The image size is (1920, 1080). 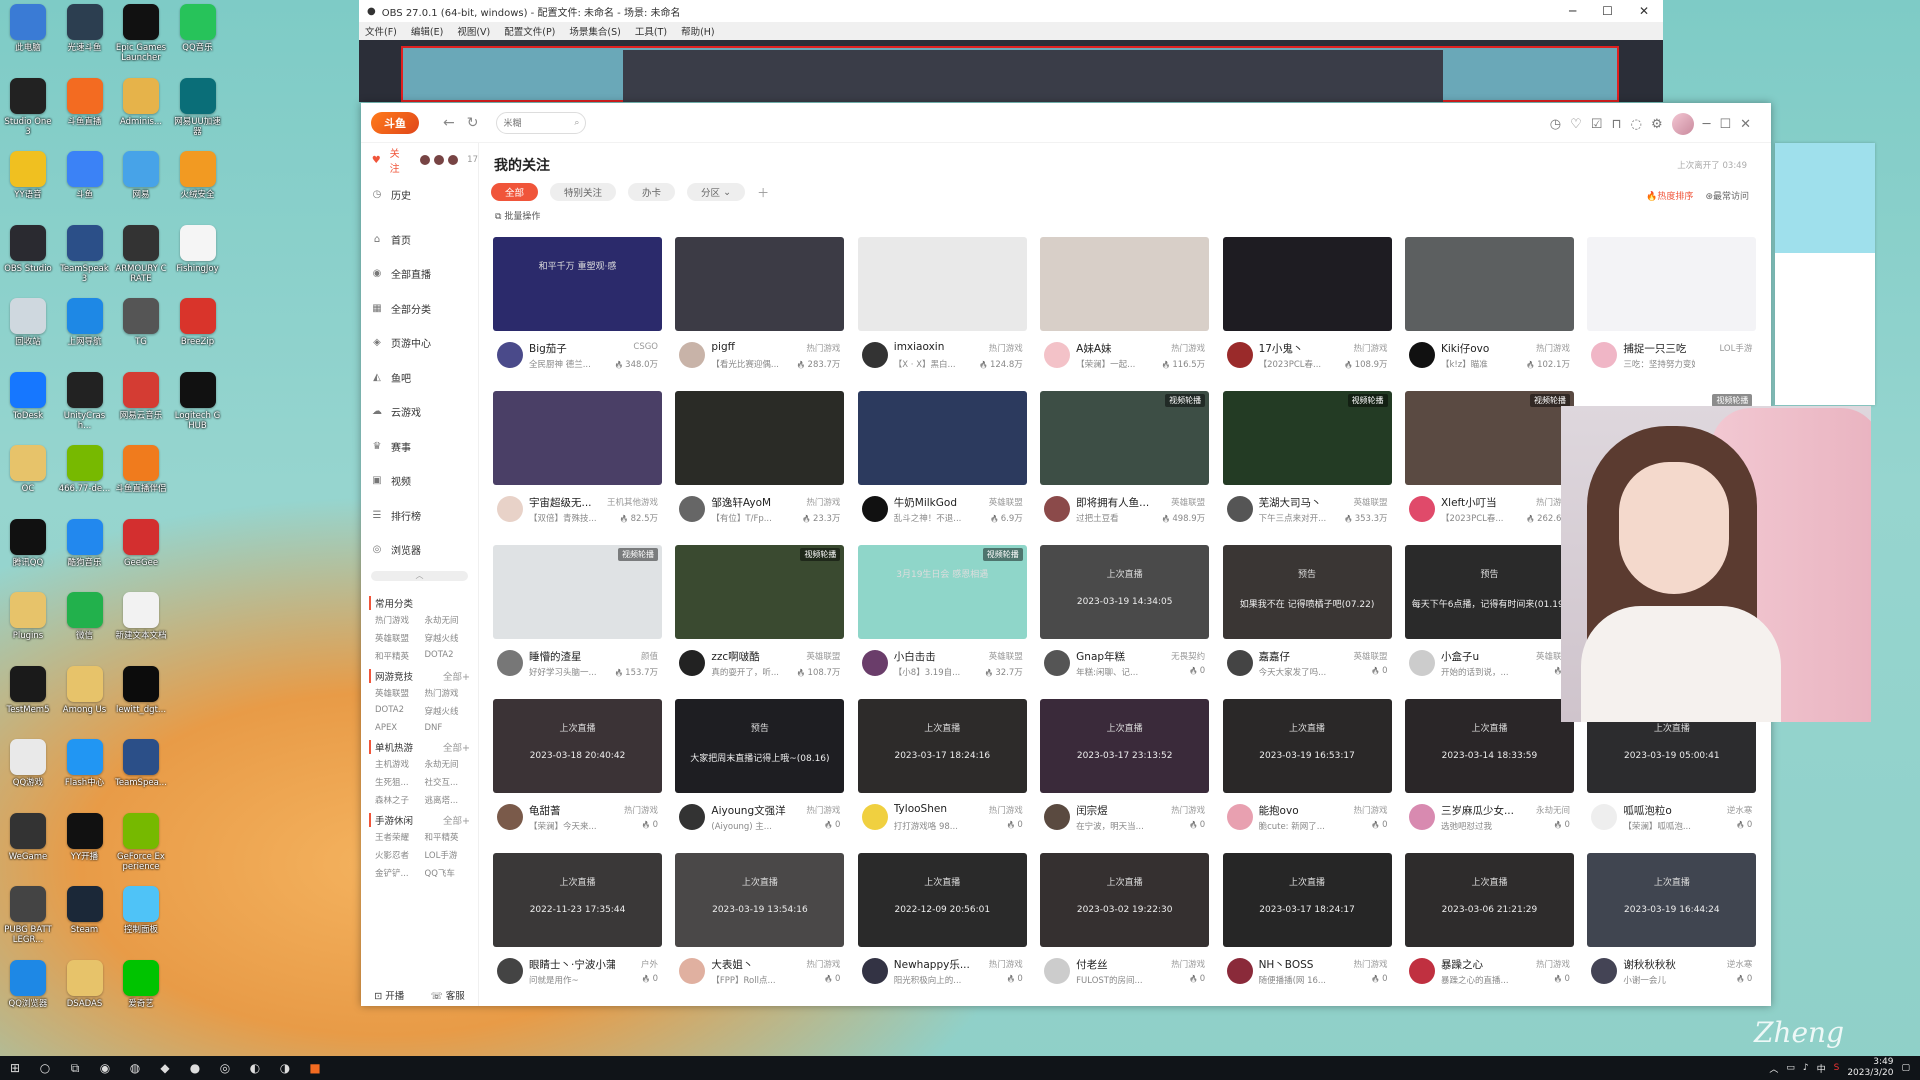 I want to click on start-icon: ⊞, so click(x=15, y=1068).